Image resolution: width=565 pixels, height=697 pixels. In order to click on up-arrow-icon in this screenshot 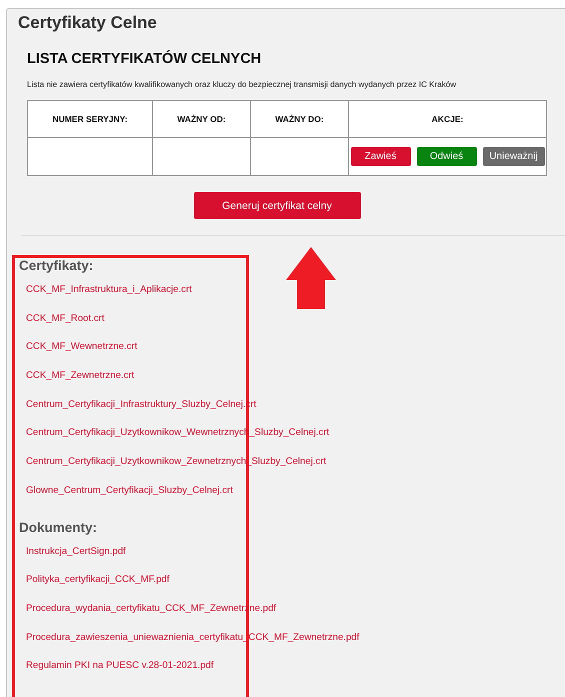, I will do `click(311, 278)`.